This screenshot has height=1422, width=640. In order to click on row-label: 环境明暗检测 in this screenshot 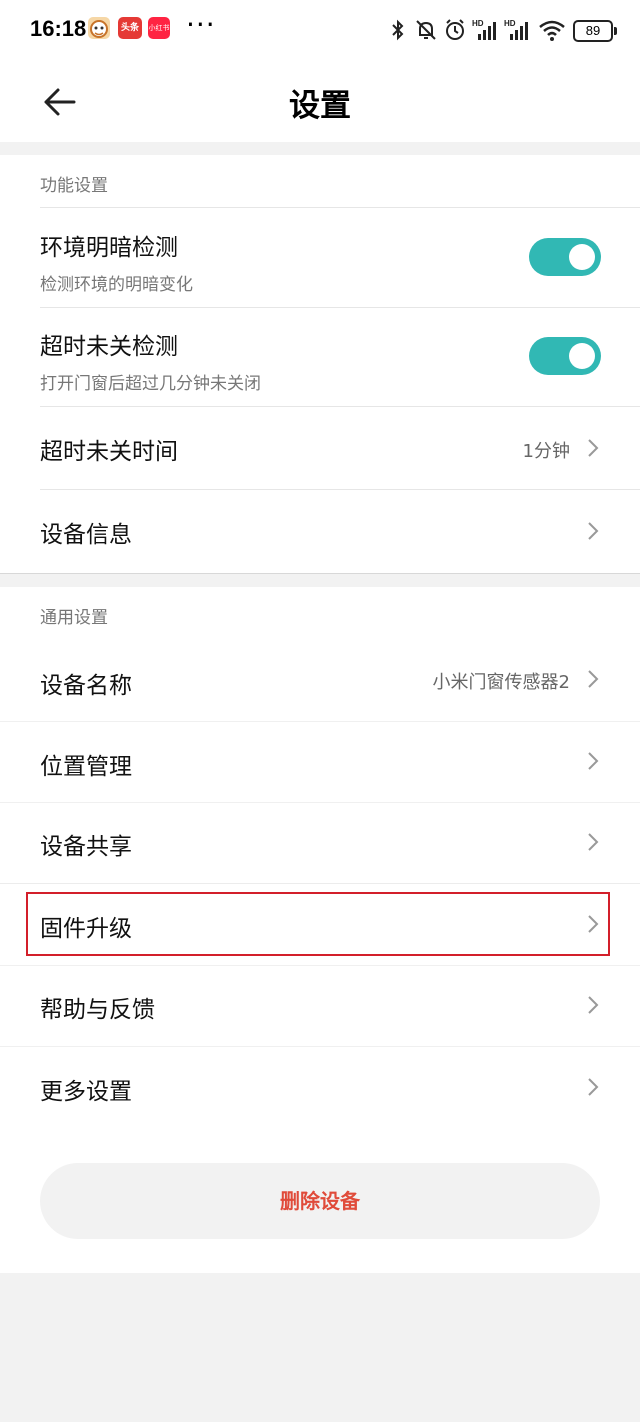, I will do `click(109, 248)`.